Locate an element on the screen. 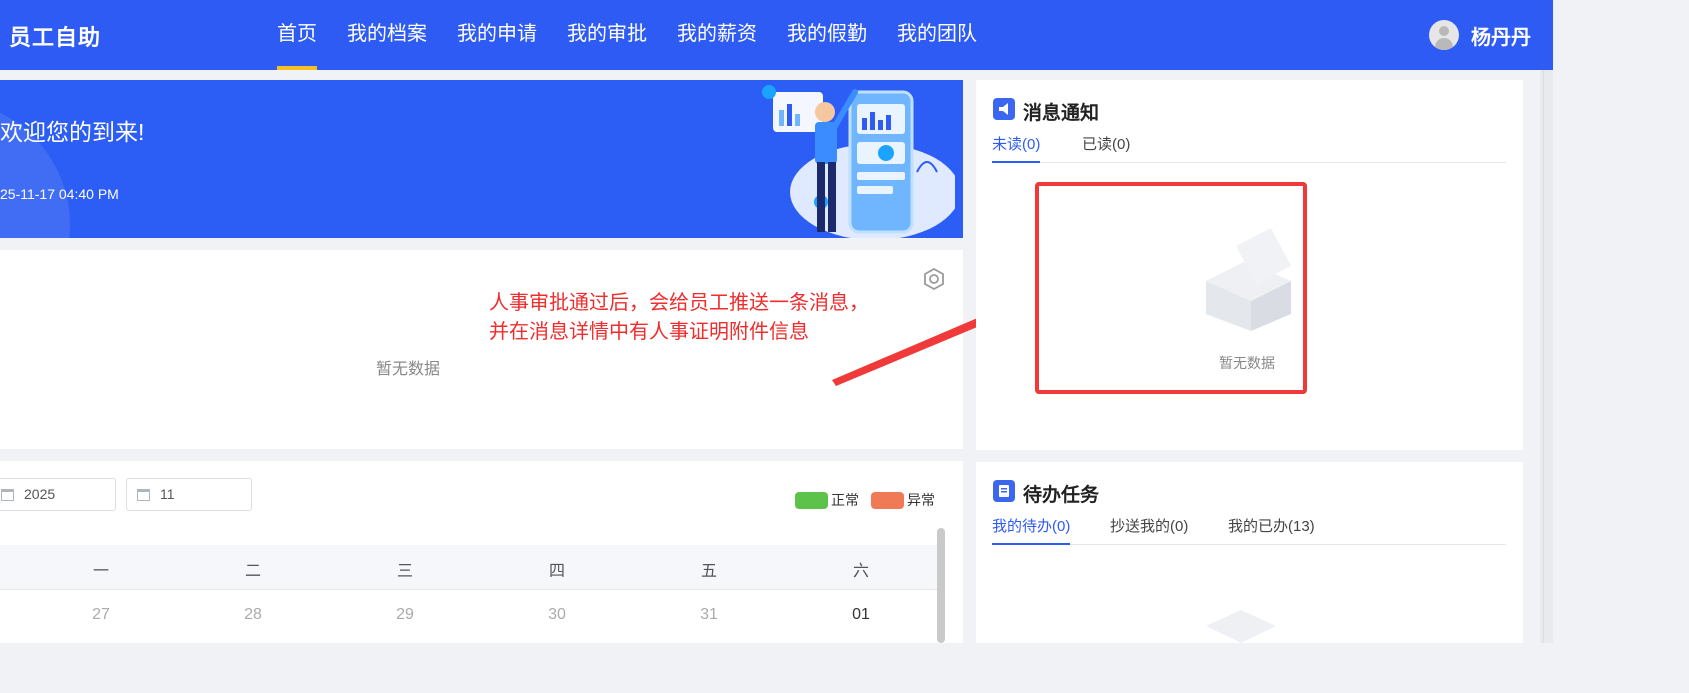 This screenshot has width=1689, height=693. row-divider is located at coordinates (468, 589).